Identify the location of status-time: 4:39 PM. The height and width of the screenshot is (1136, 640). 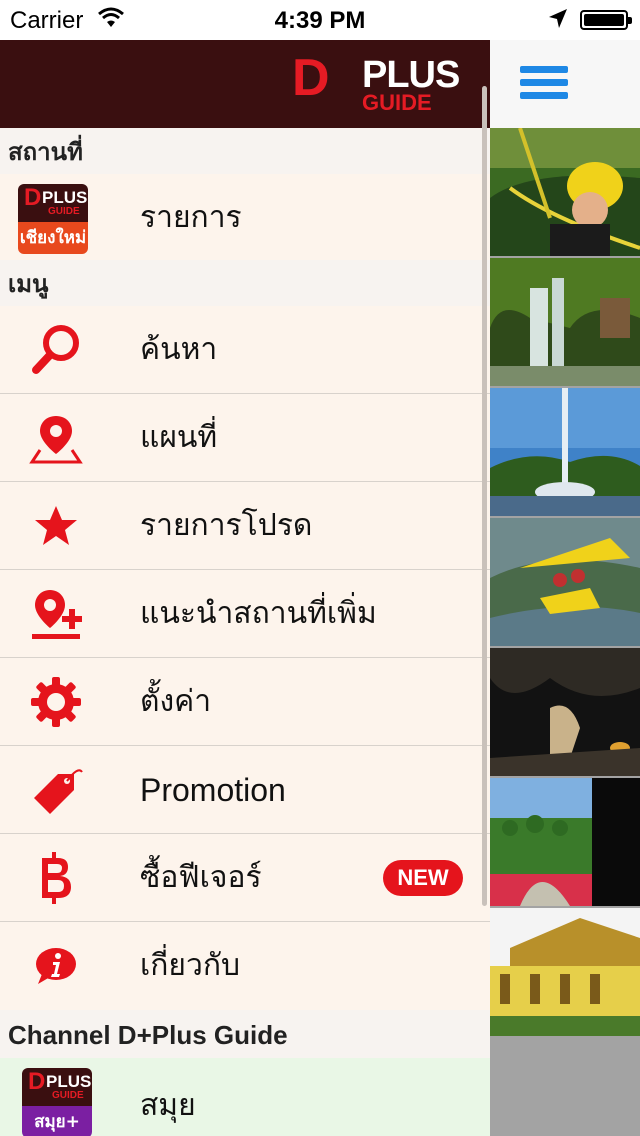
(320, 20).